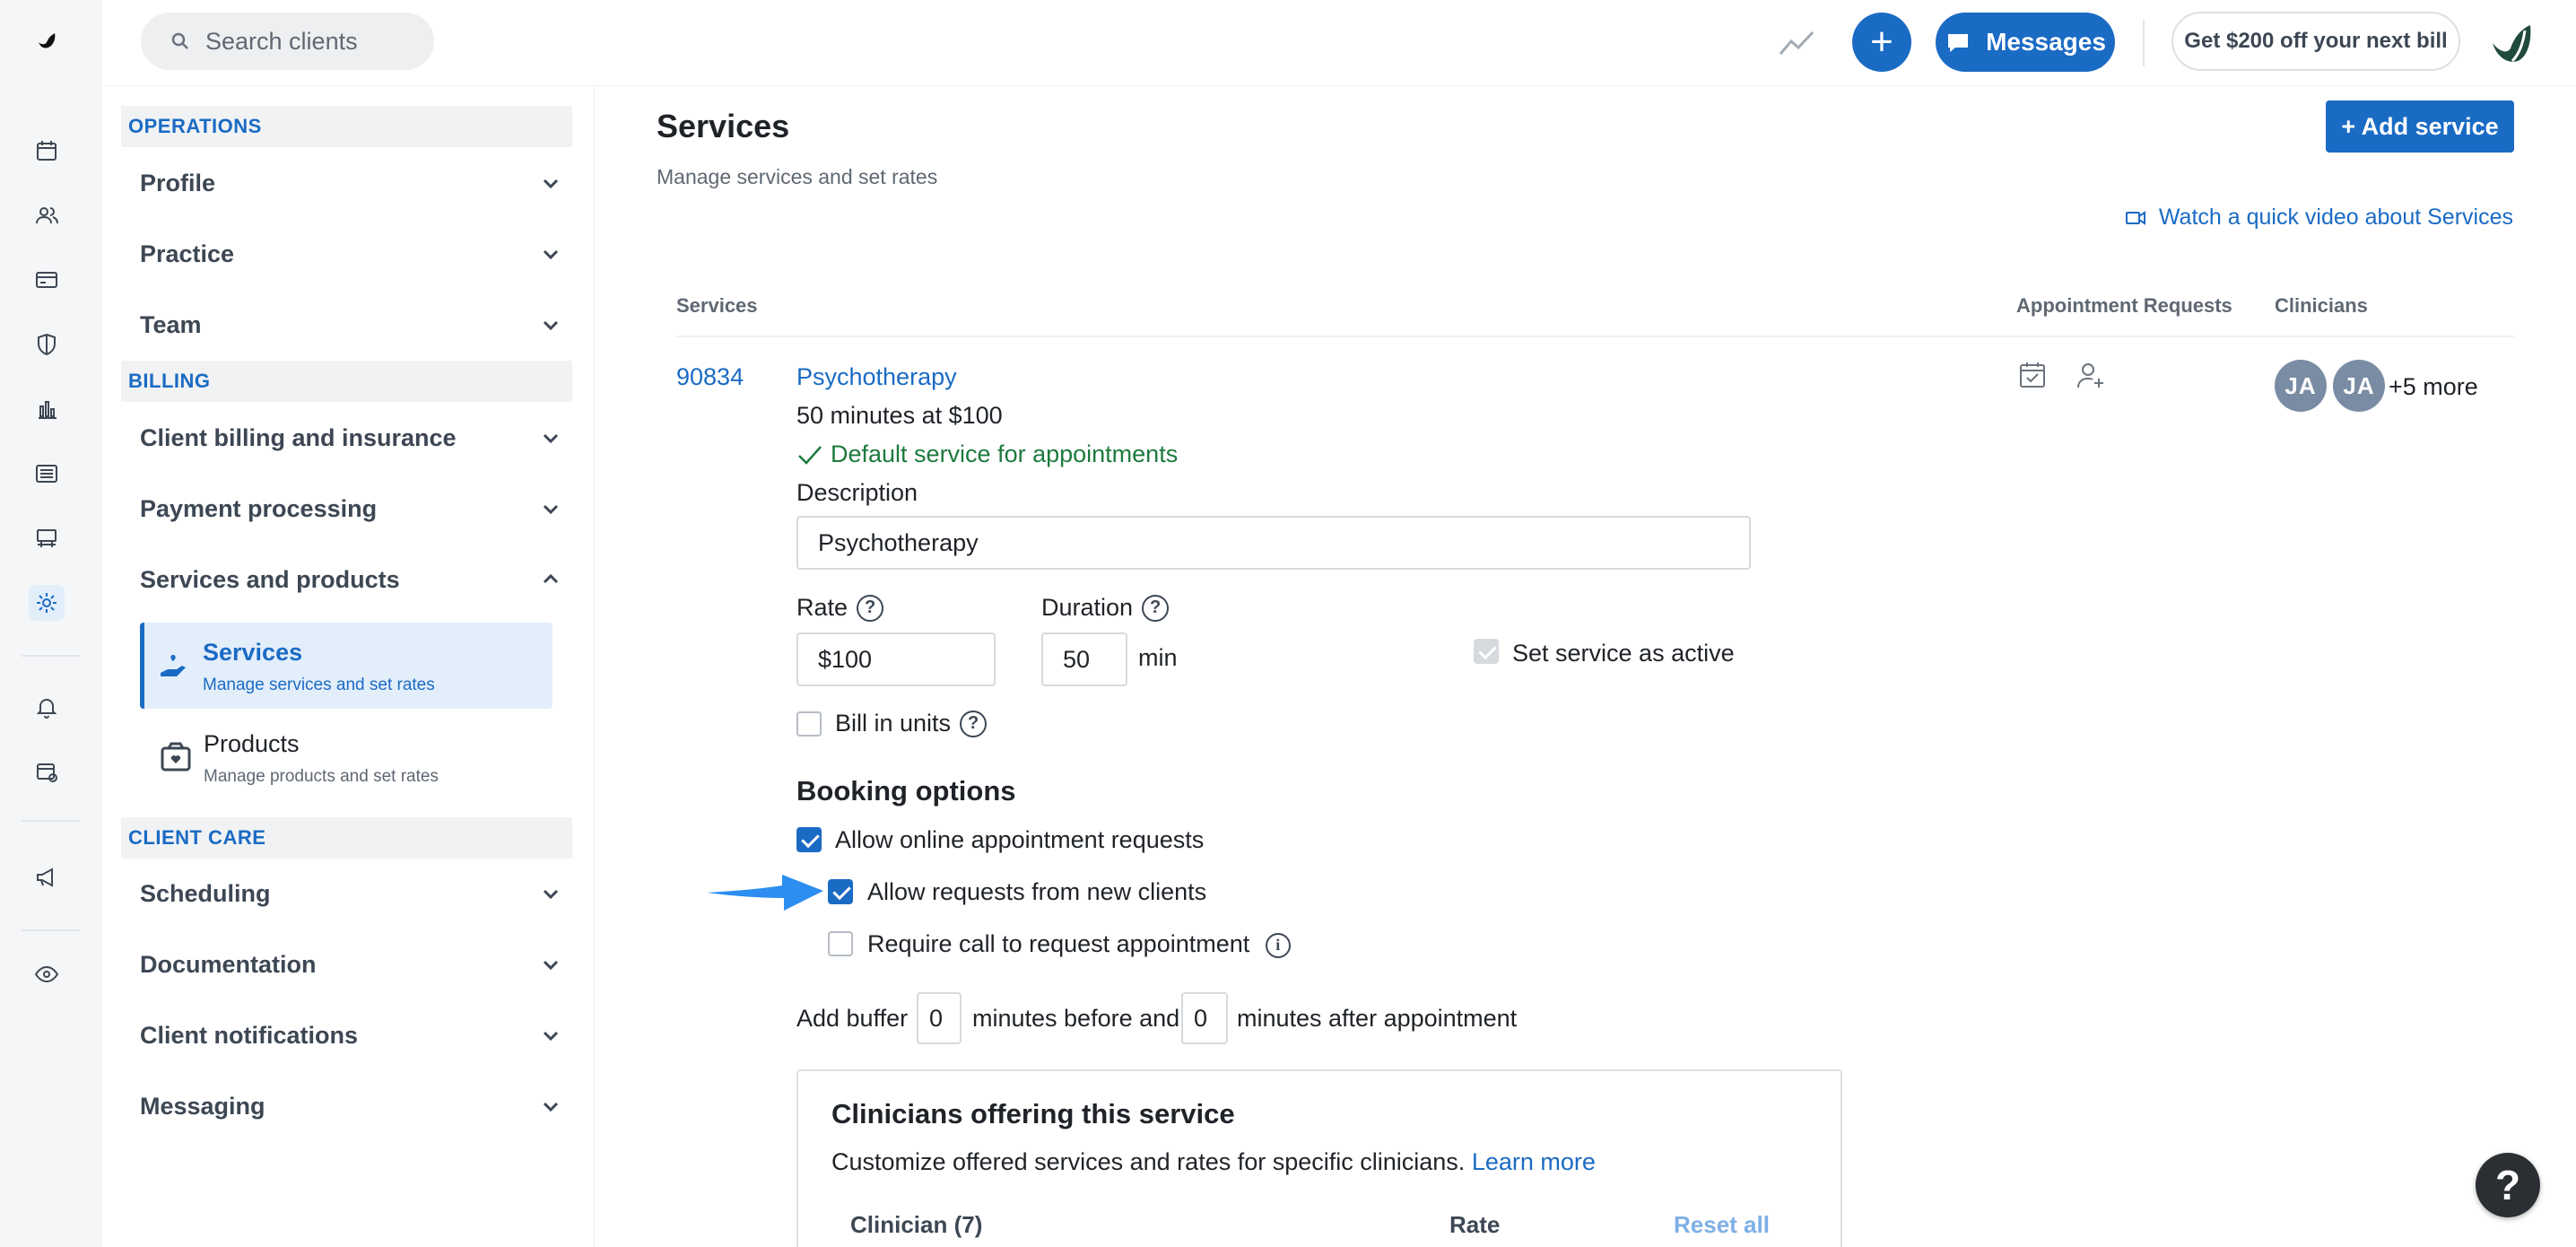 This screenshot has width=2576, height=1247. Describe the element at coordinates (2144, 43) in the screenshot. I see `topbar-divider` at that location.